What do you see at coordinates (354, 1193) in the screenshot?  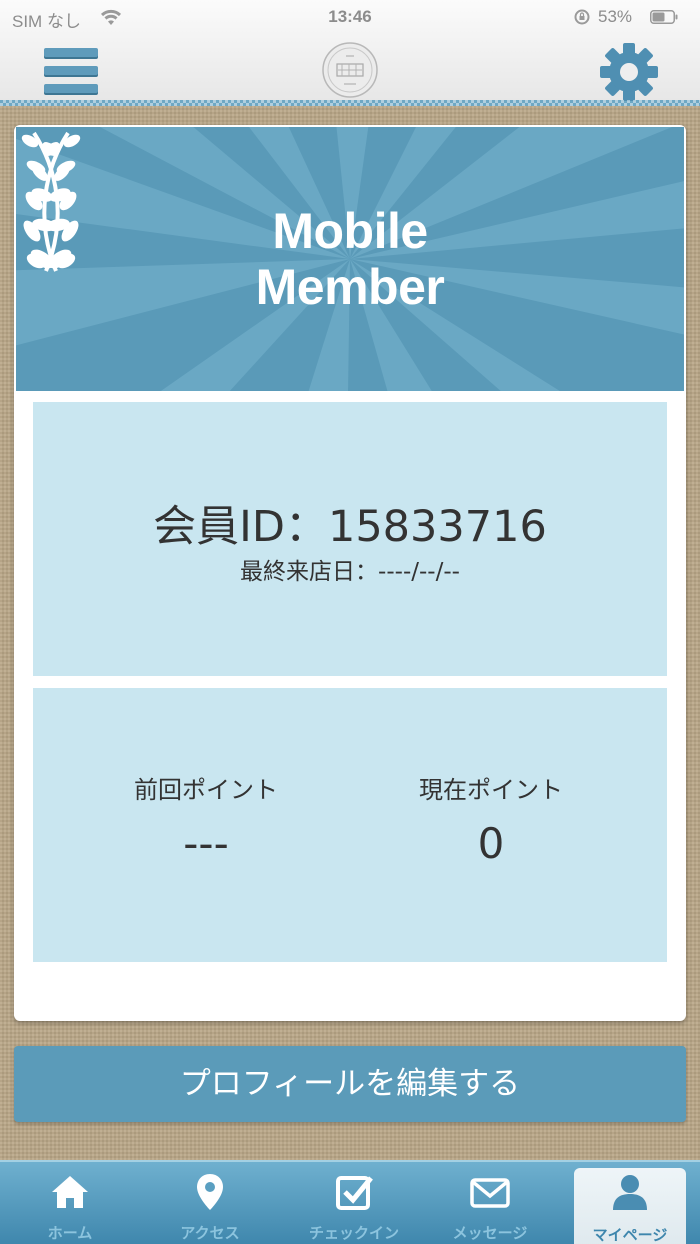 I see `checkbox-icon` at bounding box center [354, 1193].